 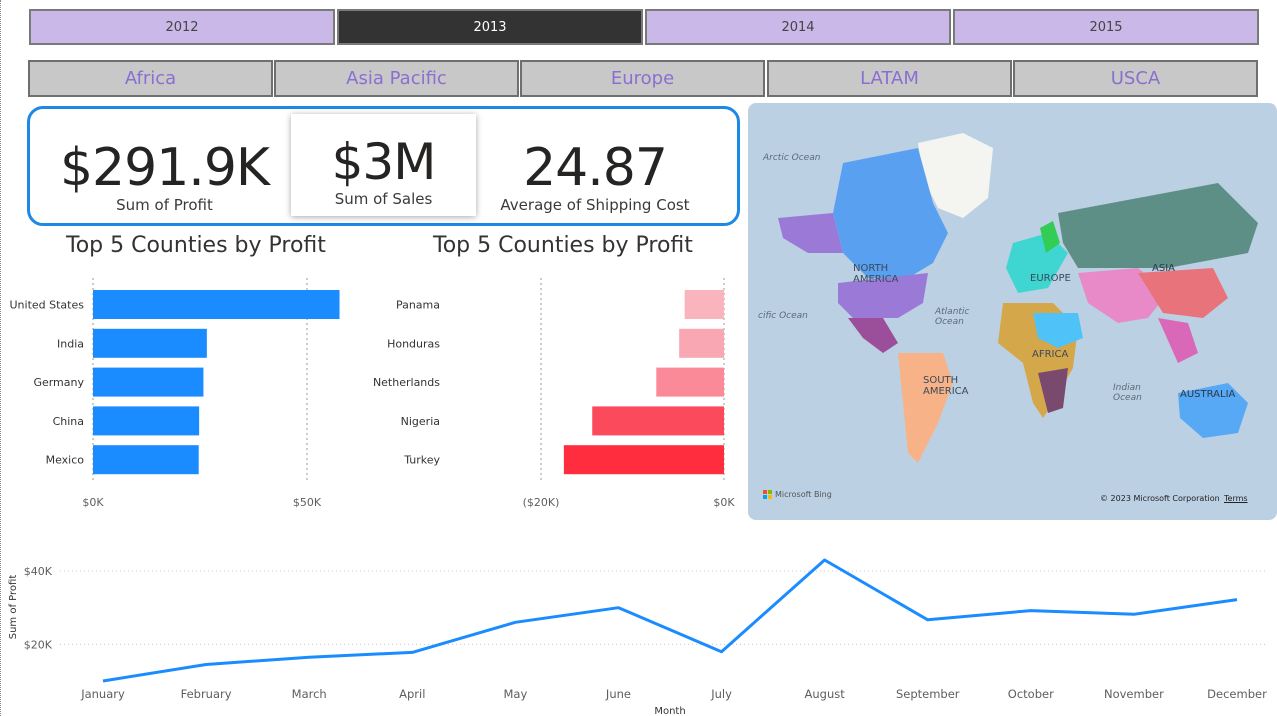 I want to click on kpi-shipping-label: Average of Shipping Cost, so click(x=595, y=205).